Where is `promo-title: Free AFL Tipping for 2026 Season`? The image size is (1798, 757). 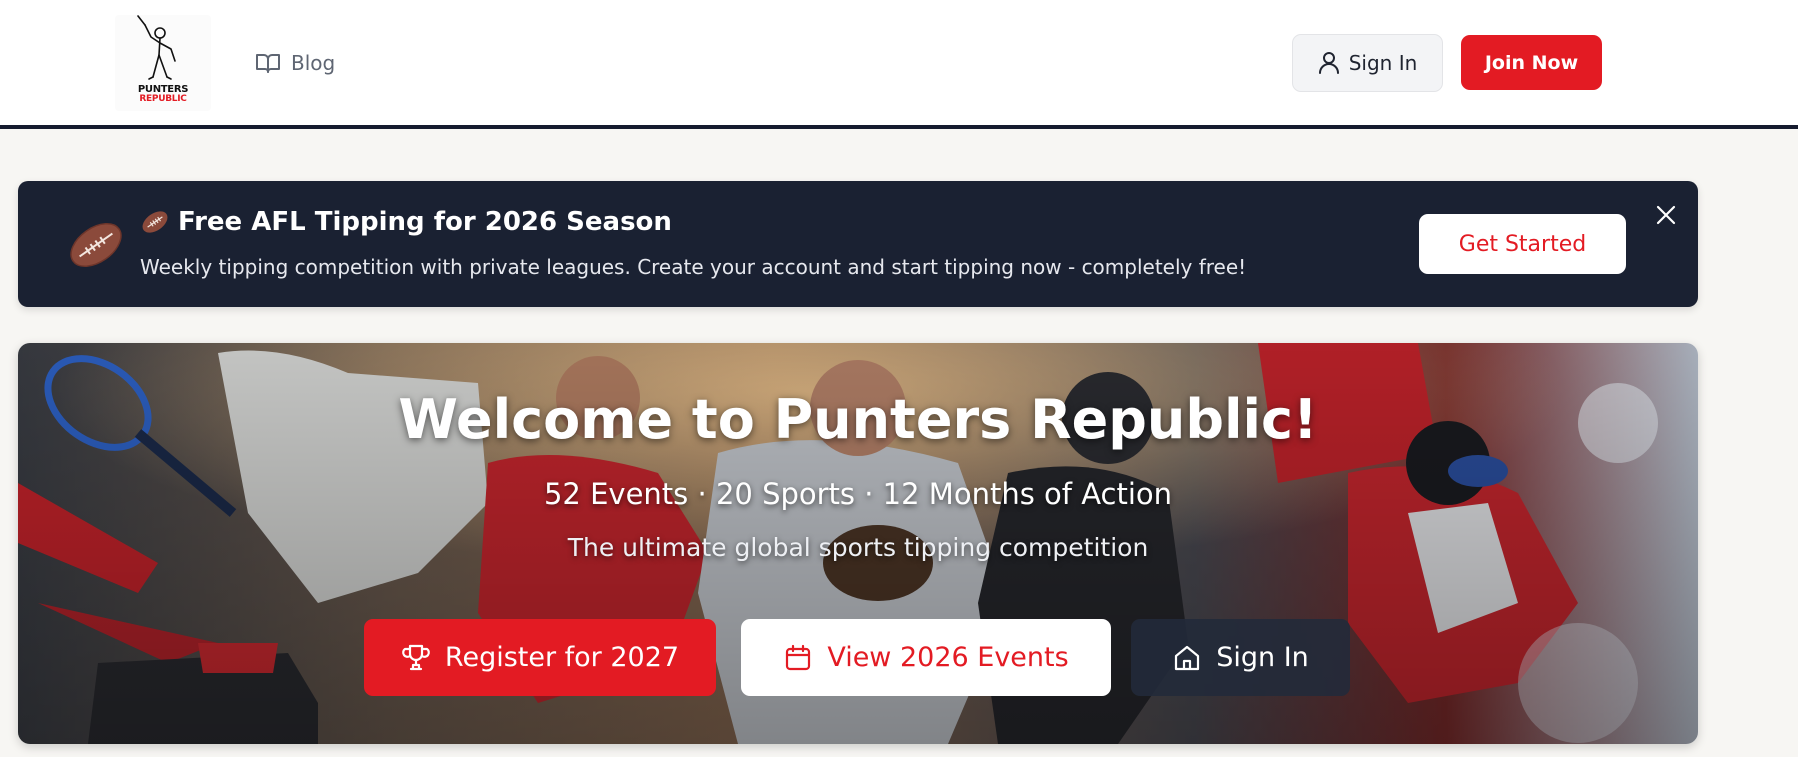
promo-title: Free AFL Tipping for 2026 Season is located at coordinates (406, 222).